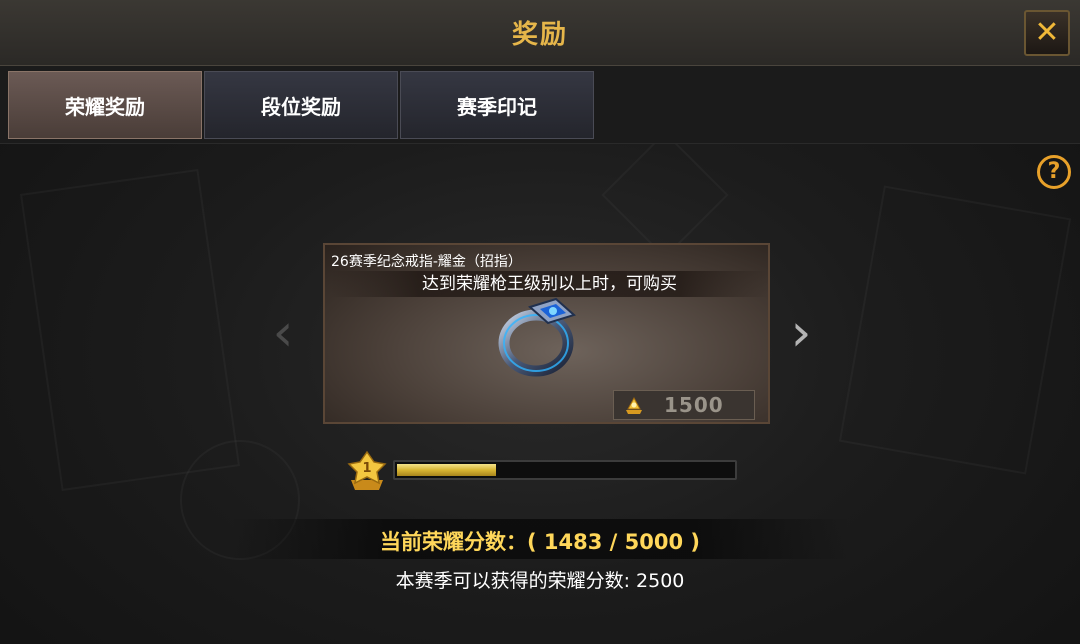 The height and width of the screenshot is (644, 1080). I want to click on tab-season-marks: 赛季印记, so click(497, 105).